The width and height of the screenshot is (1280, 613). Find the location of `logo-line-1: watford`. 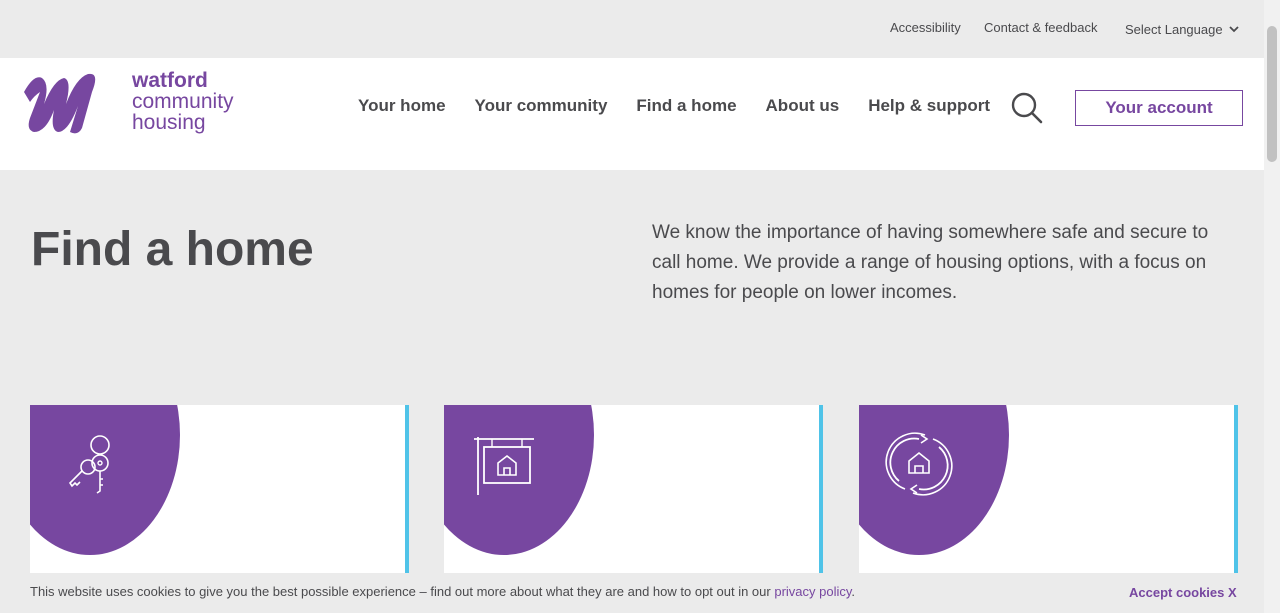

logo-line-1: watford is located at coordinates (170, 80).